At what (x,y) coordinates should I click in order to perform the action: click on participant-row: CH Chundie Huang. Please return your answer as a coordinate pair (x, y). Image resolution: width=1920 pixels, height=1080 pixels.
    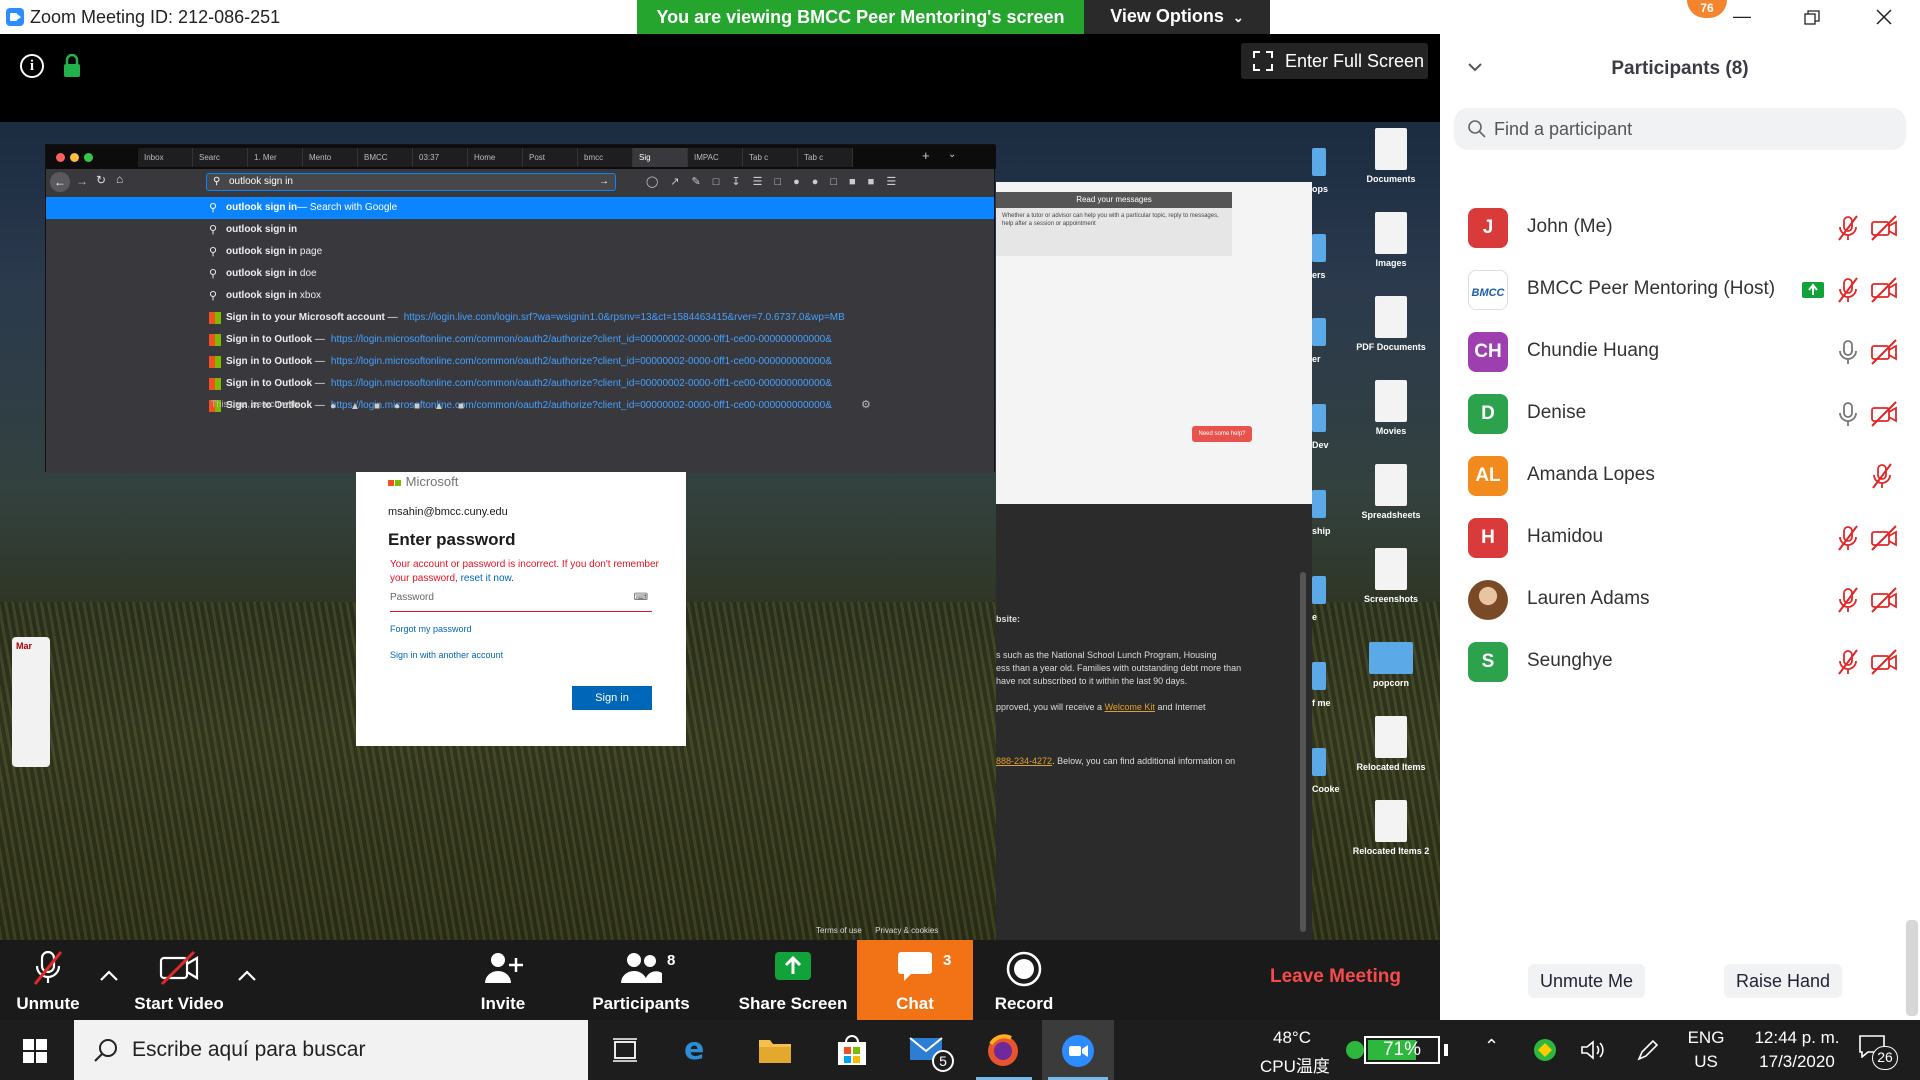
    Looking at the image, I should click on (1680, 351).